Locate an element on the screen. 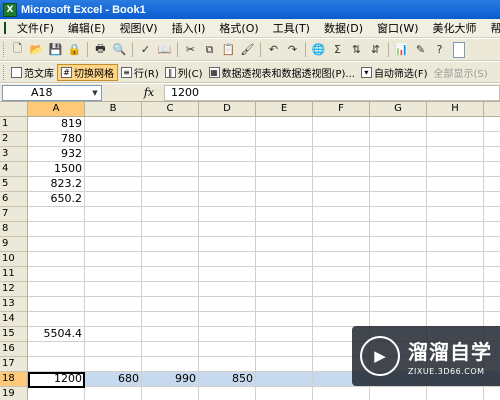 Image resolution: width=500 pixels, height=400 pixels. menu-edit: 编辑(E) is located at coordinates (87, 28).